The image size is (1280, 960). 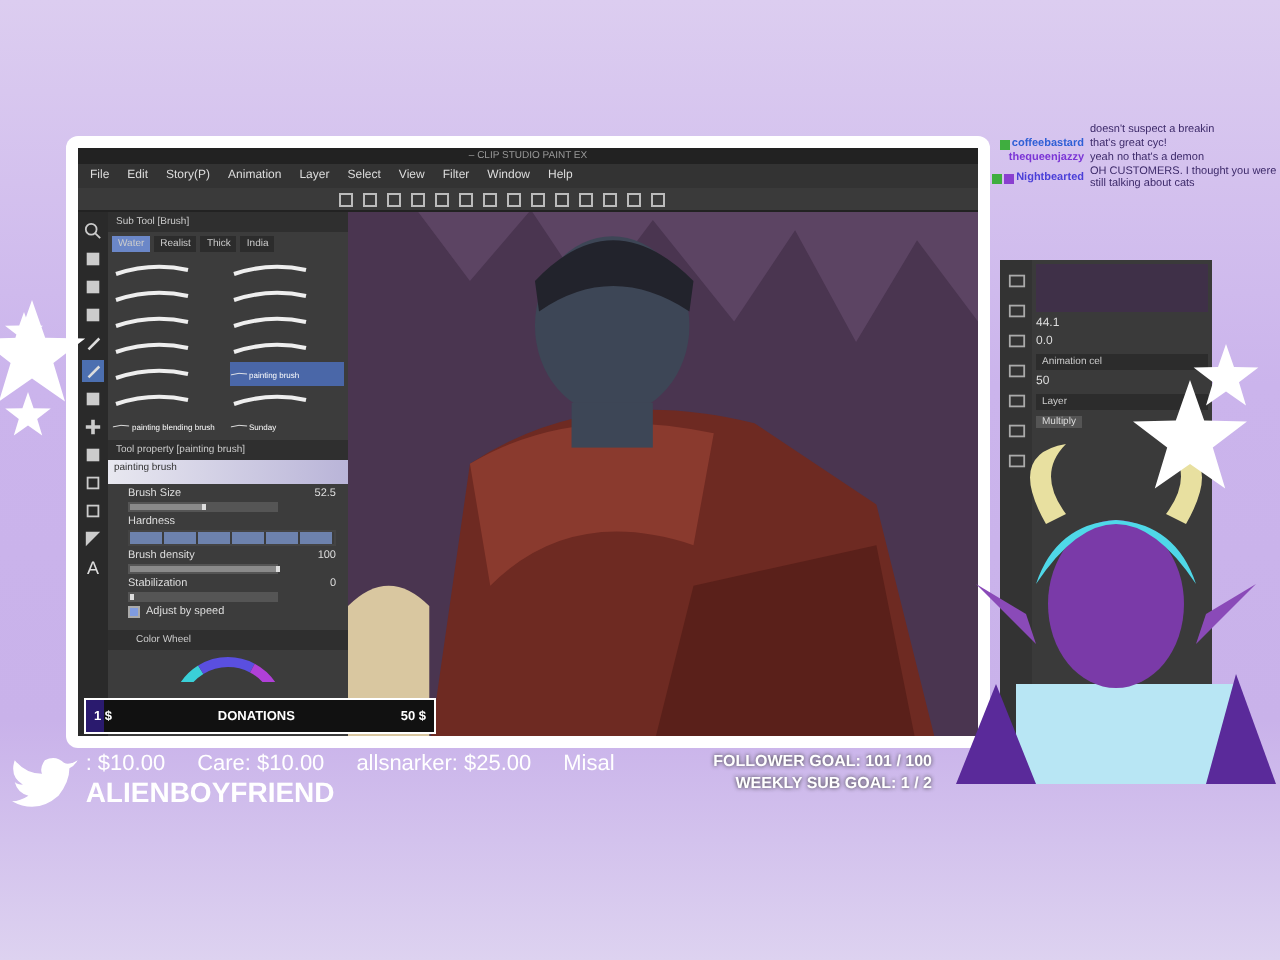 What do you see at coordinates (45, 782) in the screenshot?
I see `bird-icon` at bounding box center [45, 782].